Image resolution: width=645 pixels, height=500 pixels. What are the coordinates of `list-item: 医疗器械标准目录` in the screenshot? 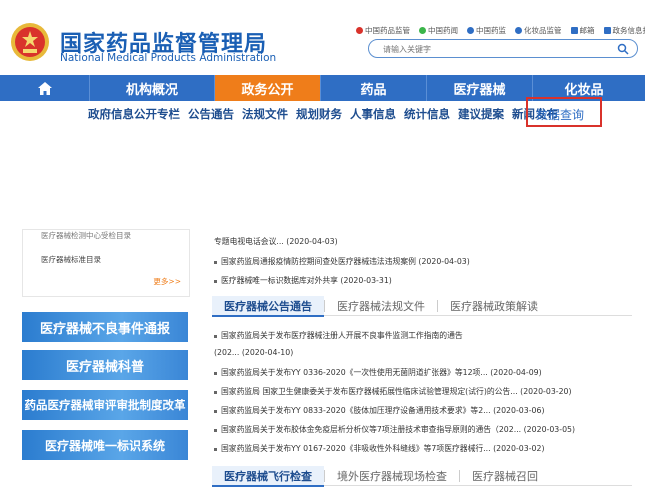 It's located at (71, 259).